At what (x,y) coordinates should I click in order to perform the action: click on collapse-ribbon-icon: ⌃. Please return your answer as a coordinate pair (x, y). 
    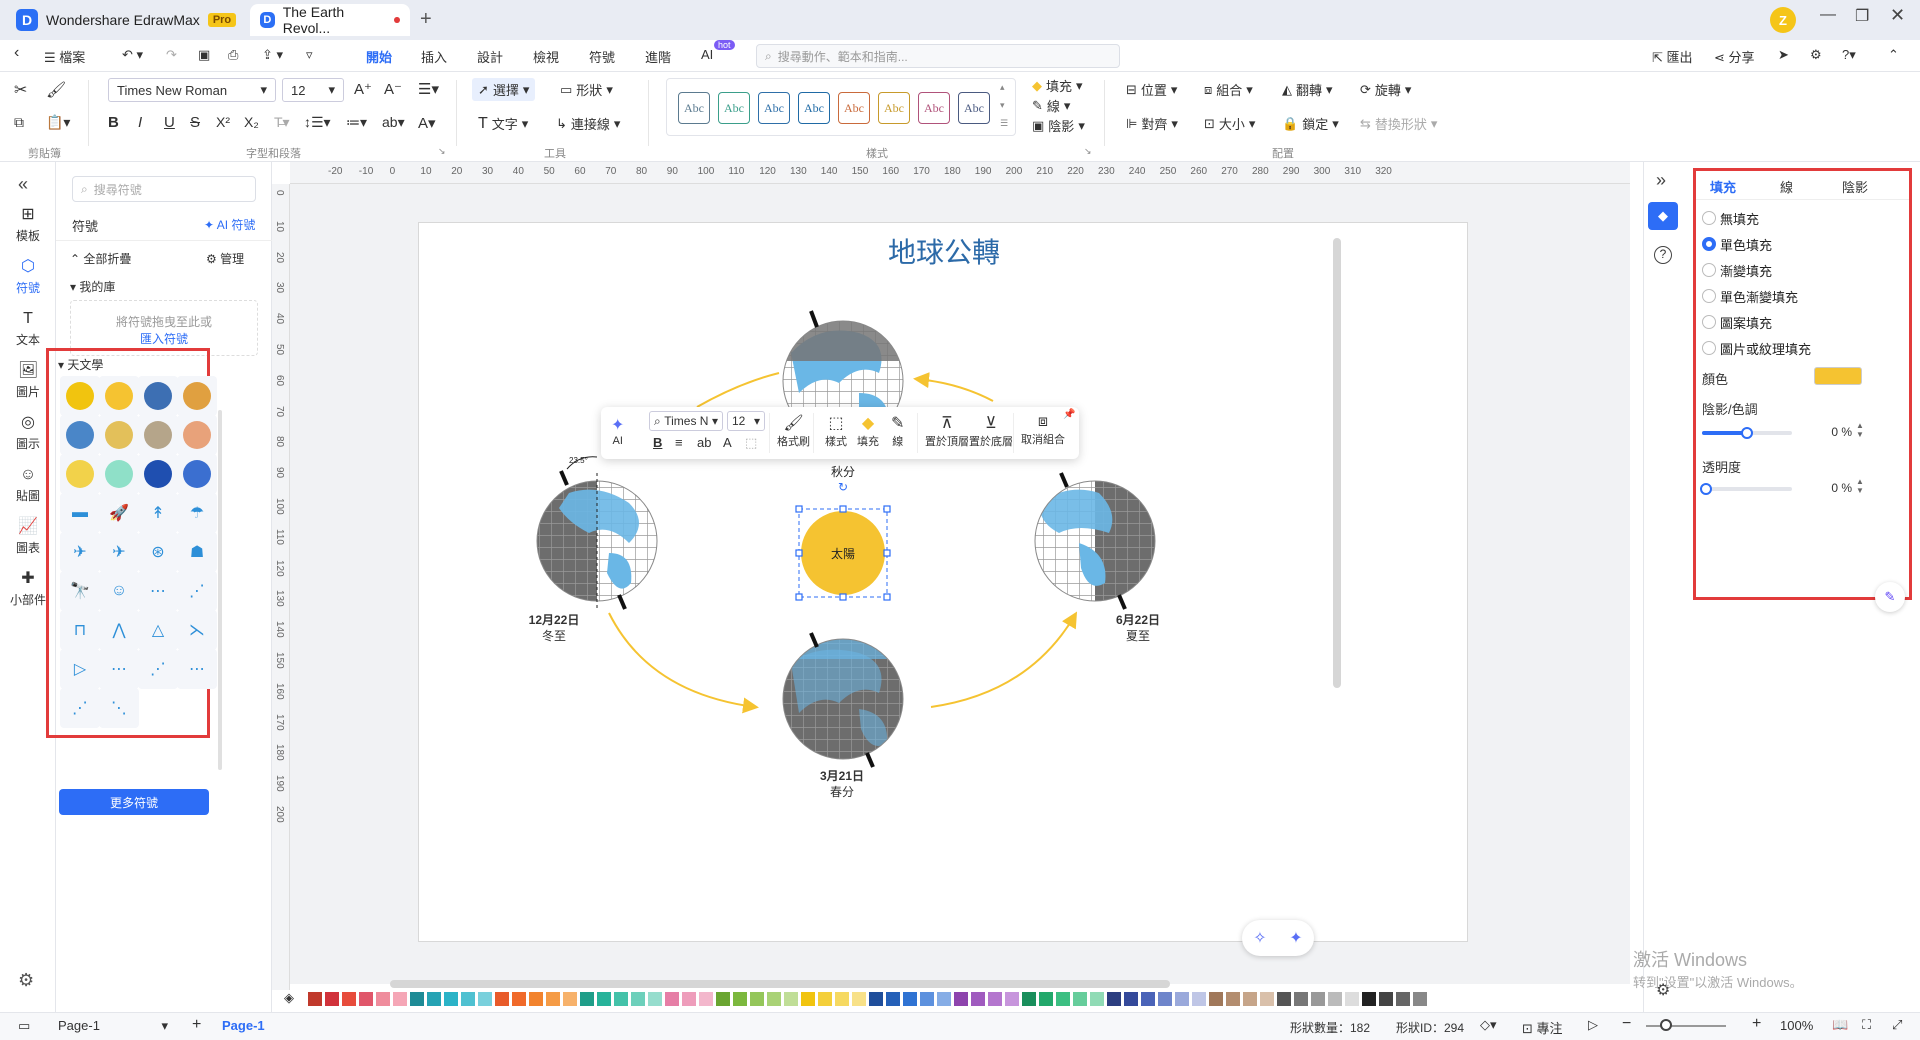
    Looking at the image, I should click on (1893, 55).